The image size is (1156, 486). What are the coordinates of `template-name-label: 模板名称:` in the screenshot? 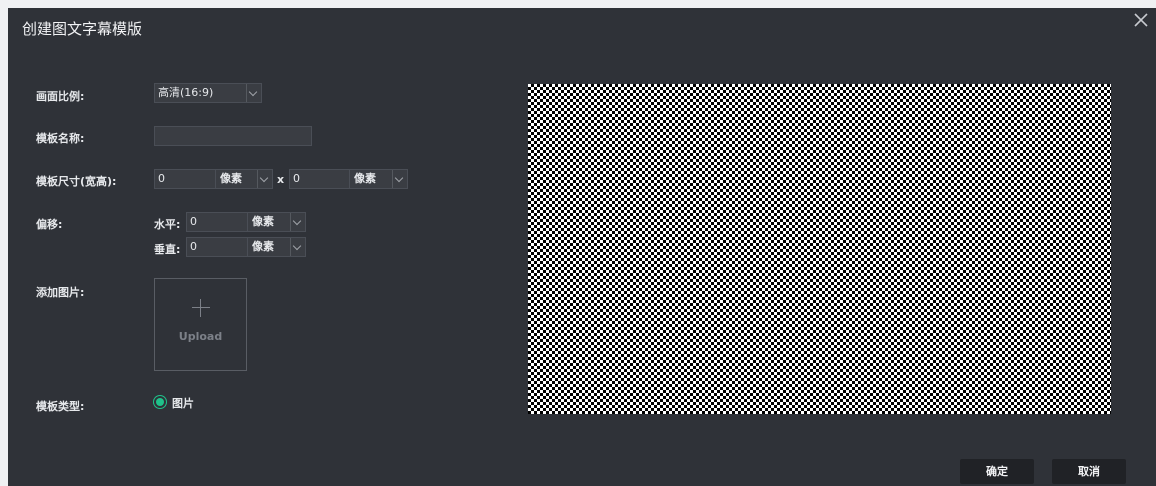 It's located at (60, 138).